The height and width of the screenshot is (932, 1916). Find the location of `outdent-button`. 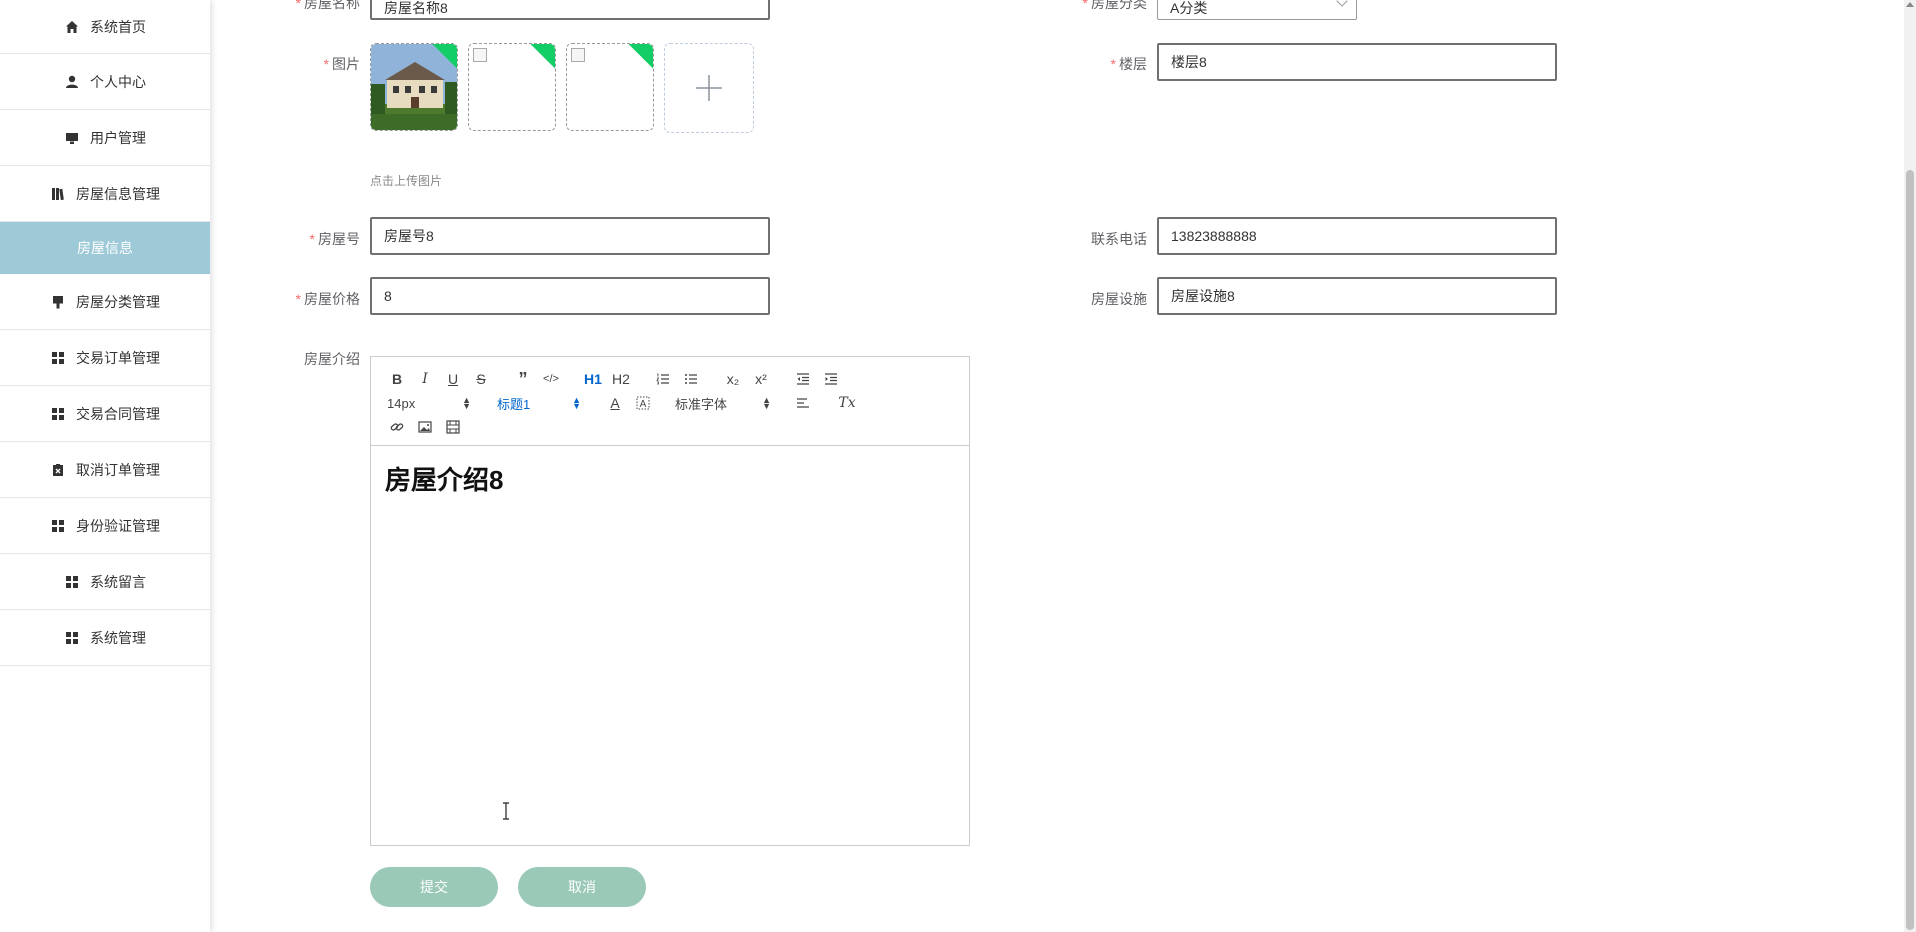

outdent-button is located at coordinates (803, 379).